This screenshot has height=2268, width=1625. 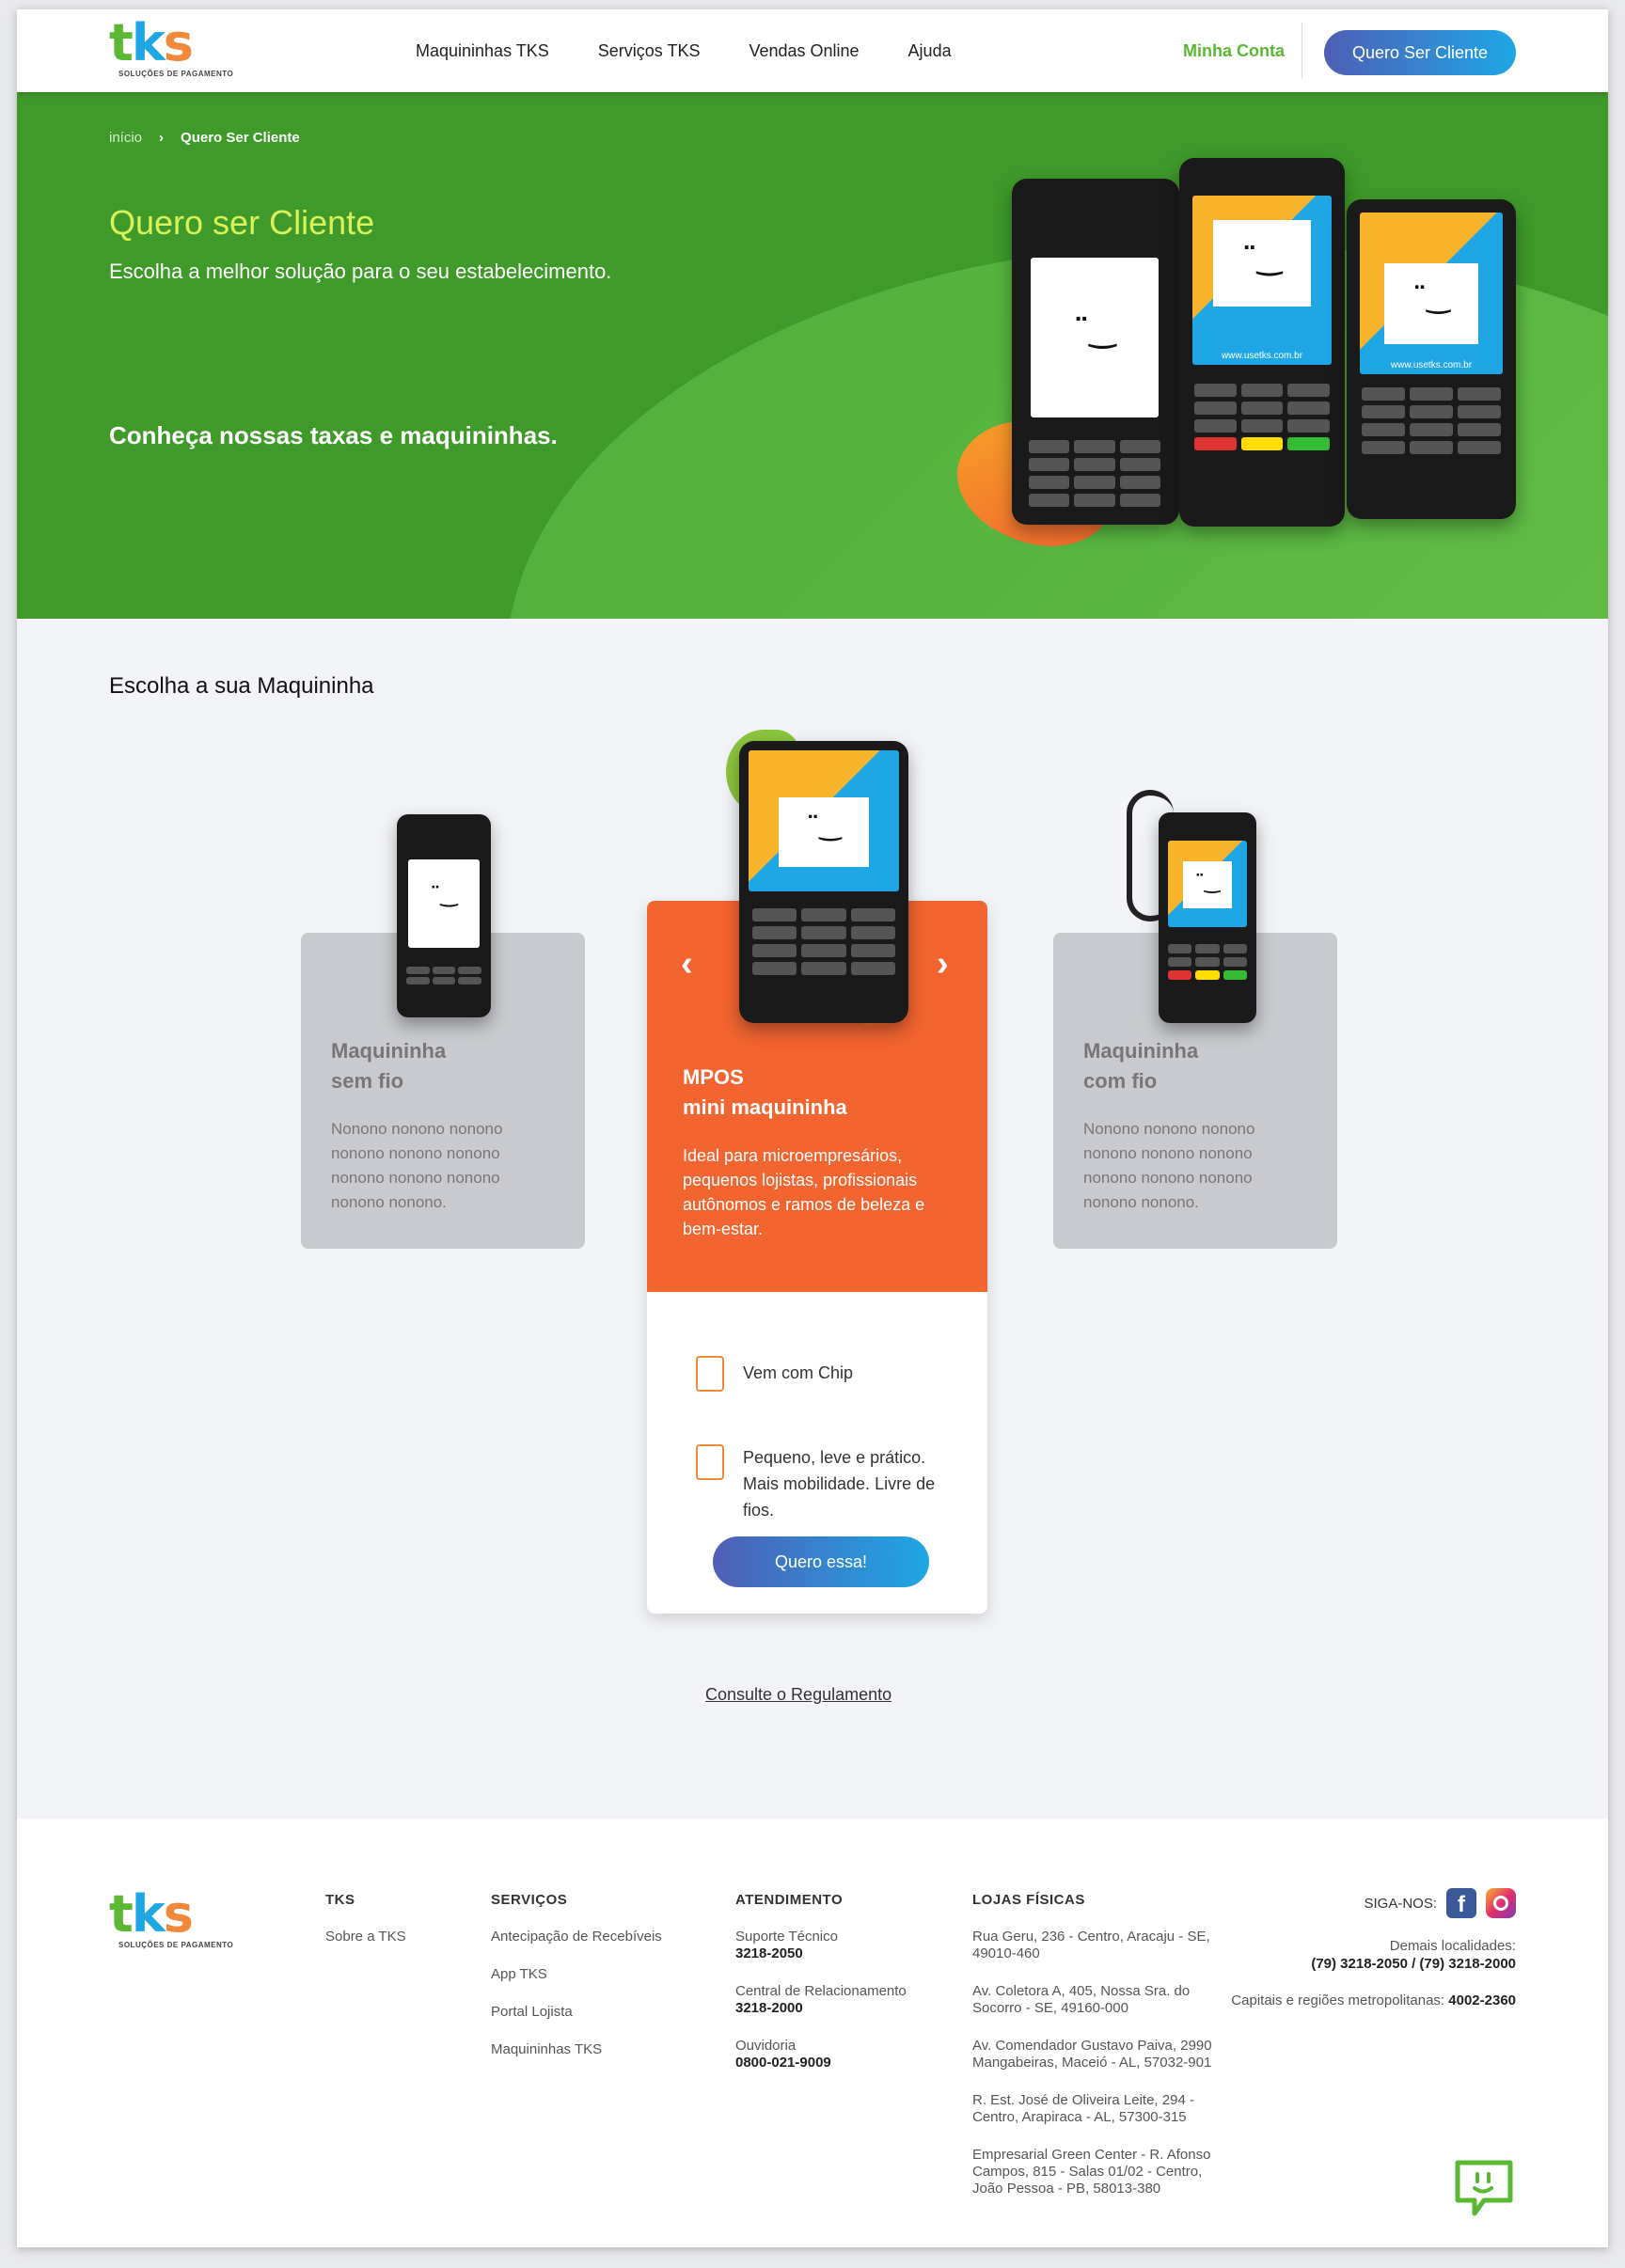 I want to click on nav-vendas-online: Vendas Online, so click(x=804, y=51).